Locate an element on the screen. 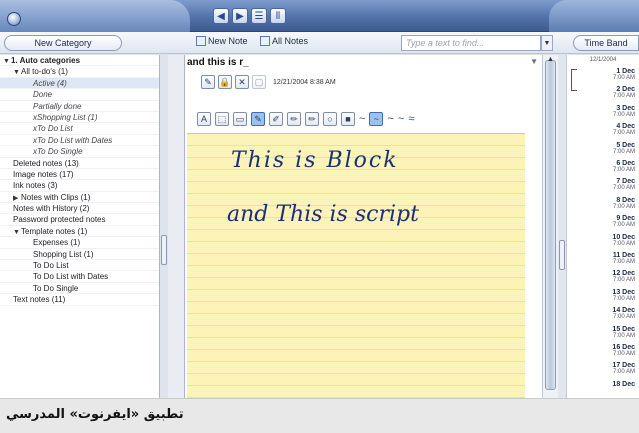  time-band-button: Time Band is located at coordinates (606, 43).